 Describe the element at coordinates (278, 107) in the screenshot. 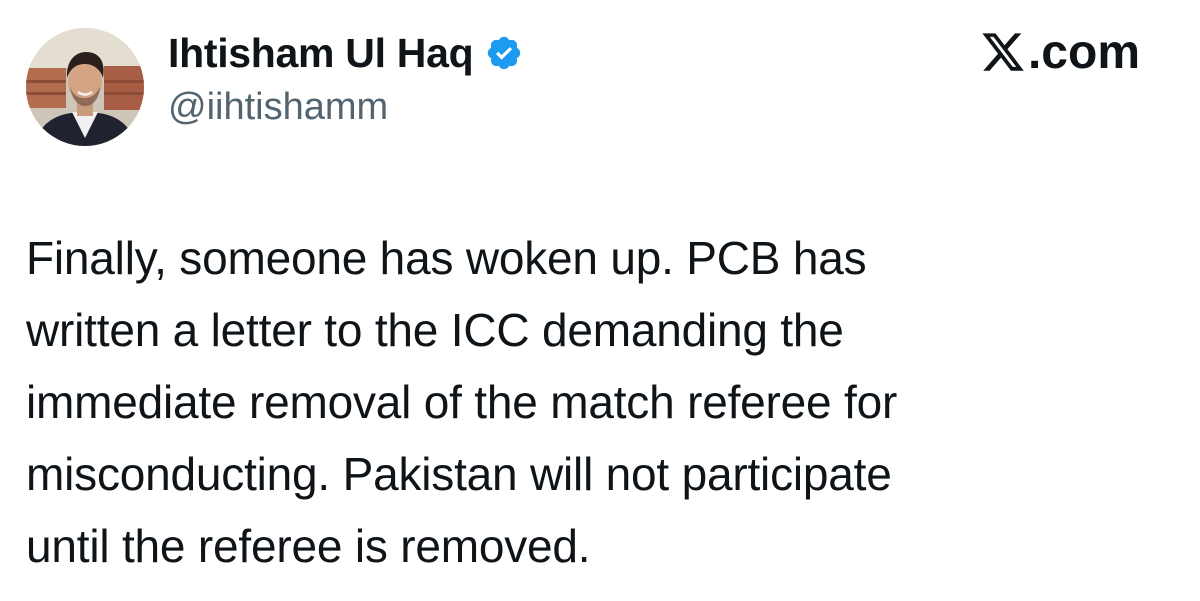

I see `author-handle: @iihtishamm` at that location.